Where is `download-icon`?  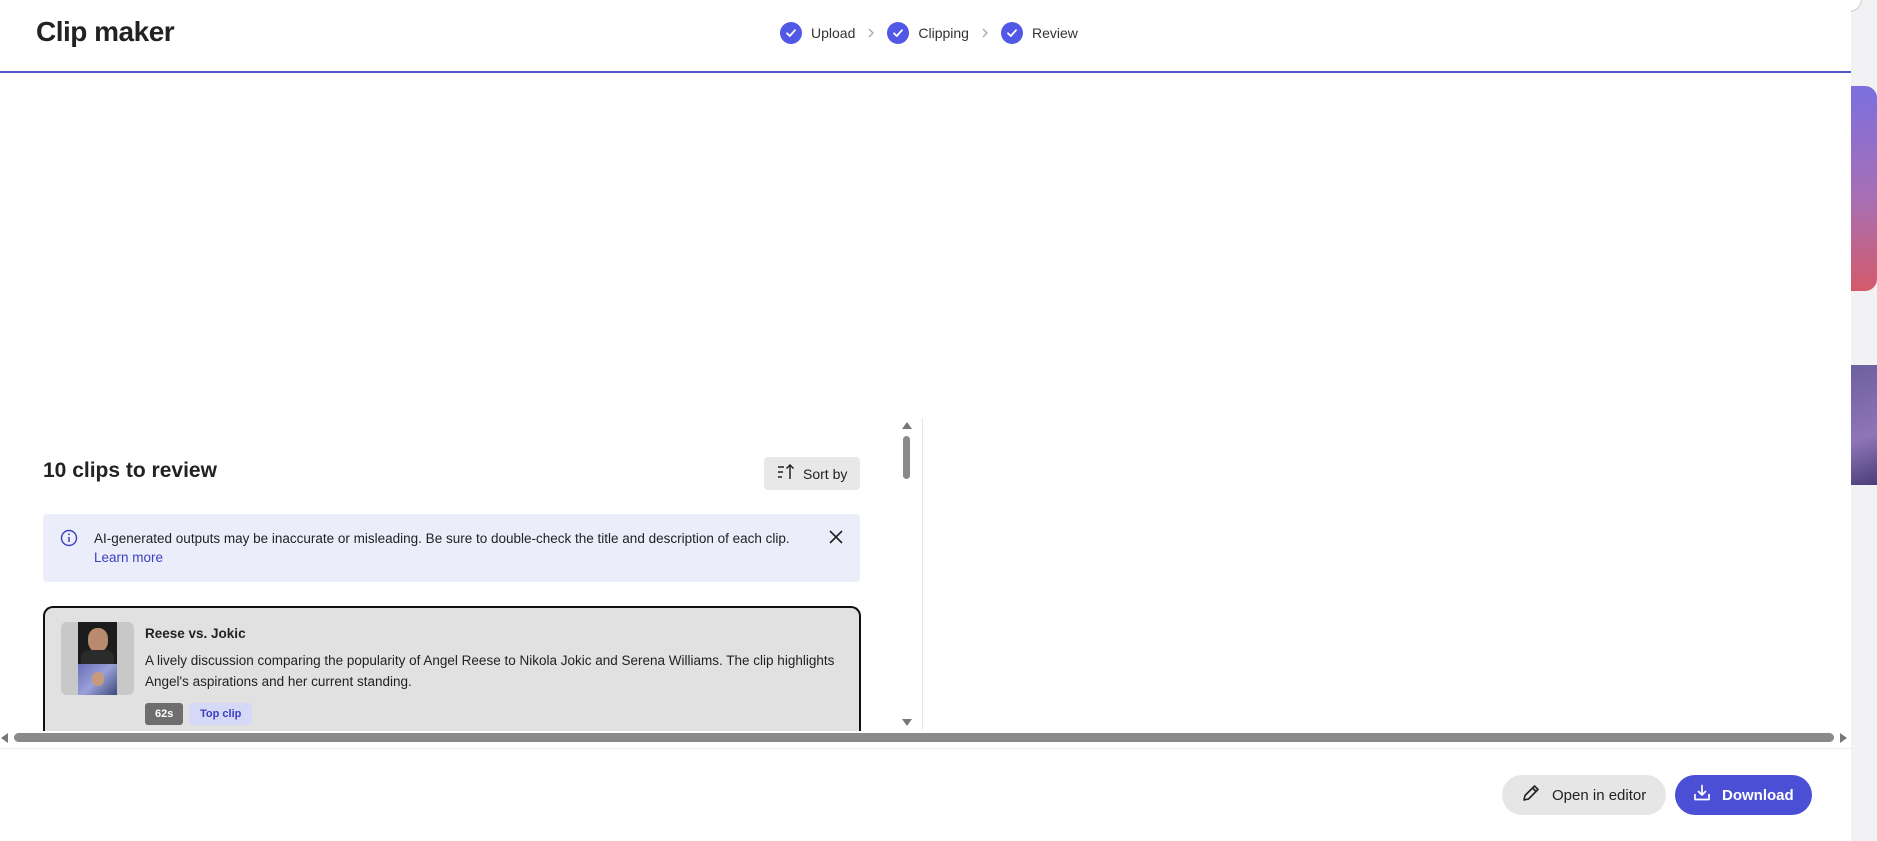
download-icon is located at coordinates (1702, 795).